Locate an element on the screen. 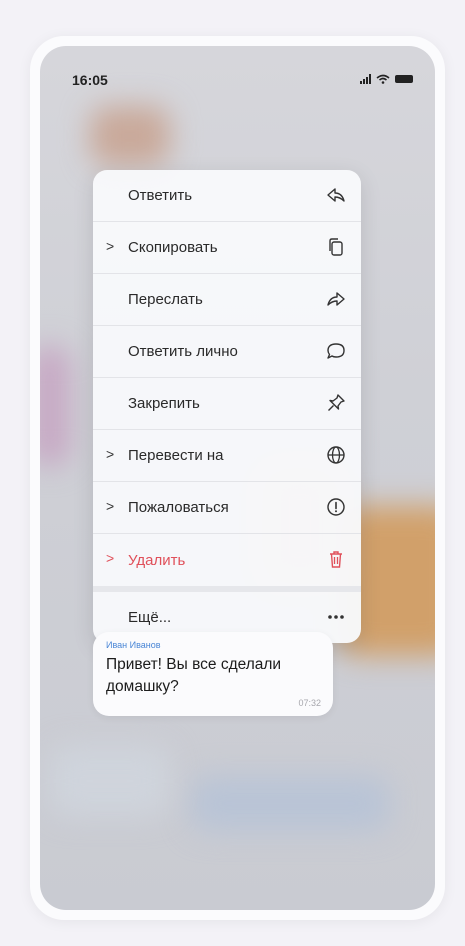  status-time: 16:05 is located at coordinates (90, 80).